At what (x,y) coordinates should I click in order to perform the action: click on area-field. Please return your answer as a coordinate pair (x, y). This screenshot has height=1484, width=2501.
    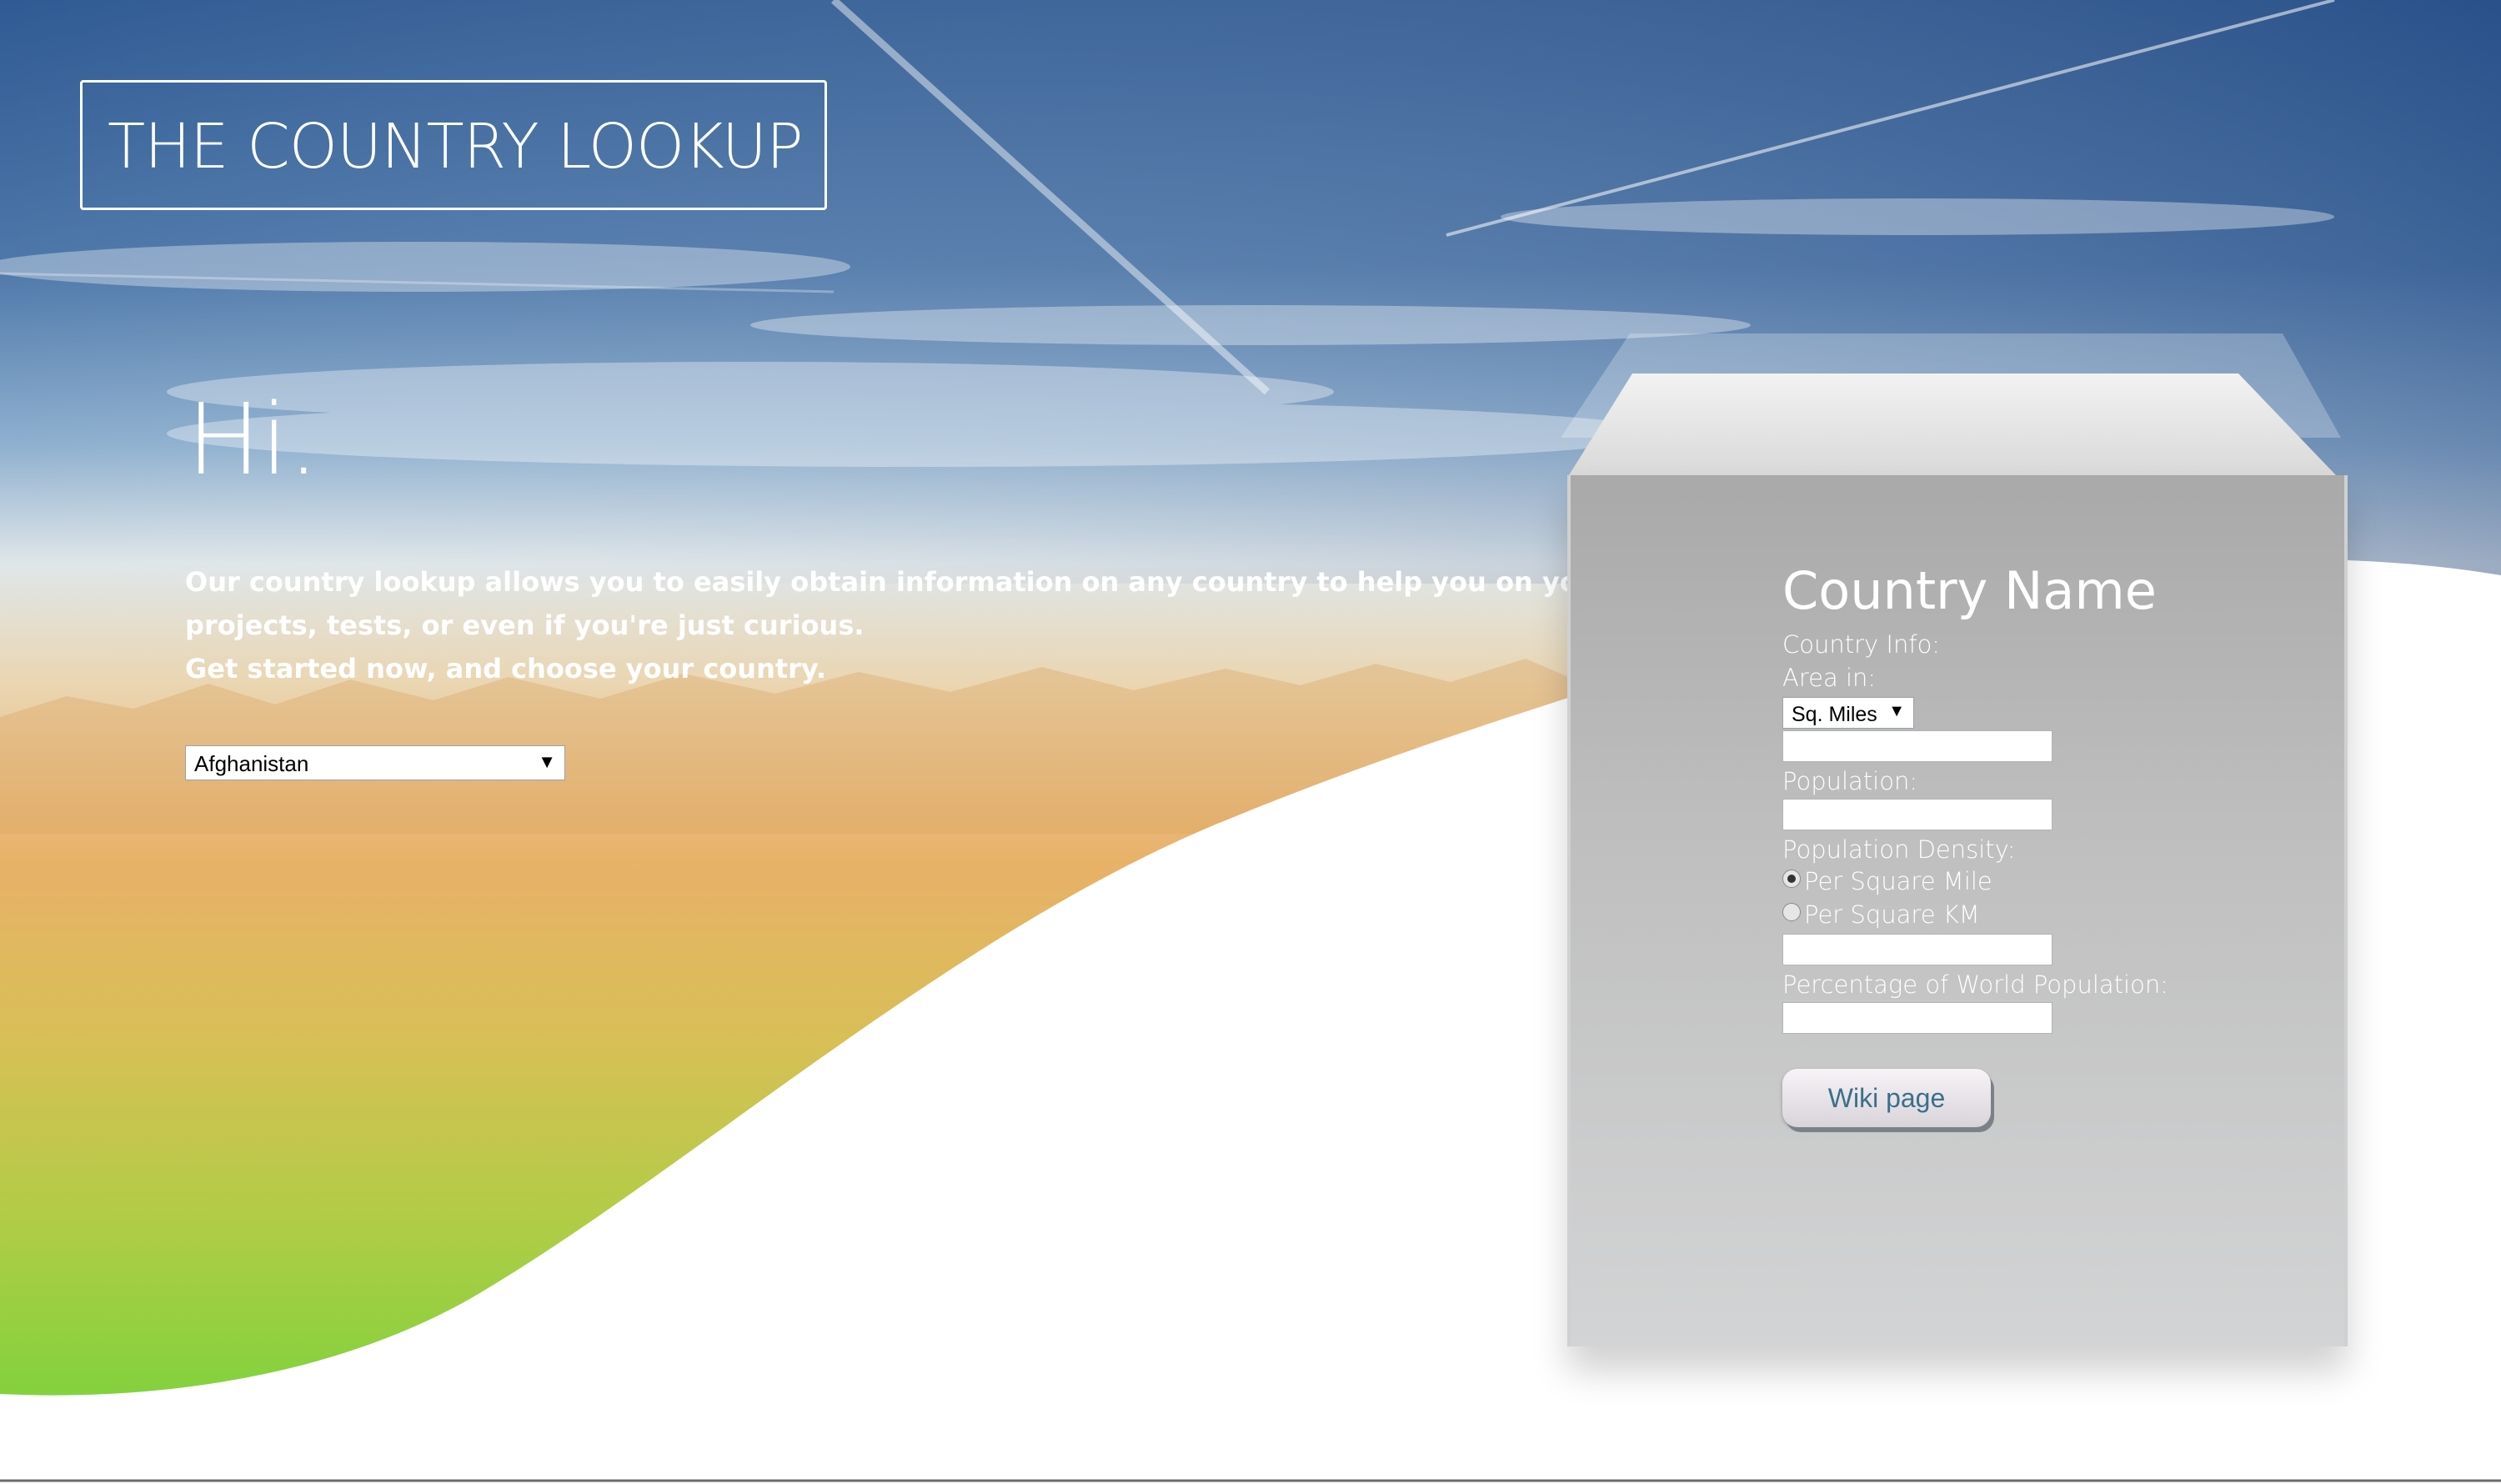
    Looking at the image, I should click on (1917, 746).